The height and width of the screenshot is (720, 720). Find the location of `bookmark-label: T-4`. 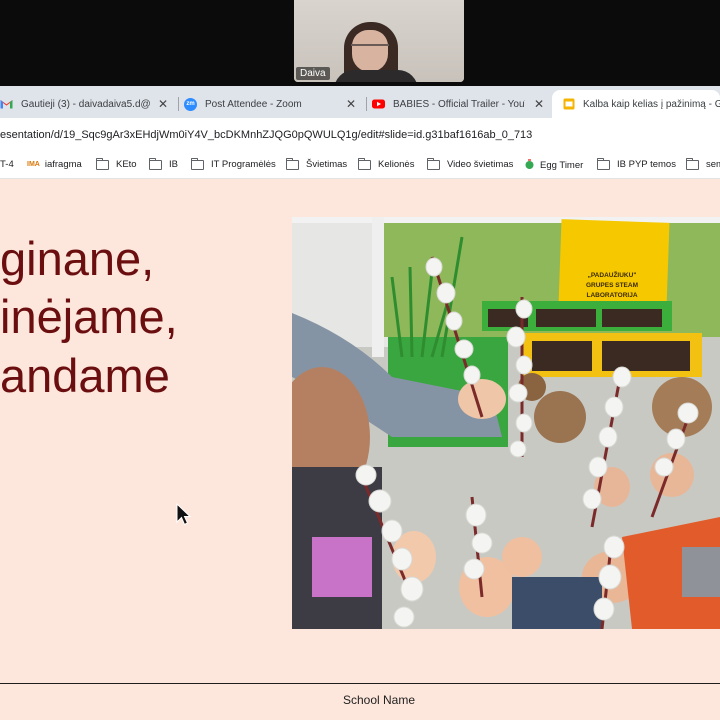

bookmark-label: T-4 is located at coordinates (7, 164).